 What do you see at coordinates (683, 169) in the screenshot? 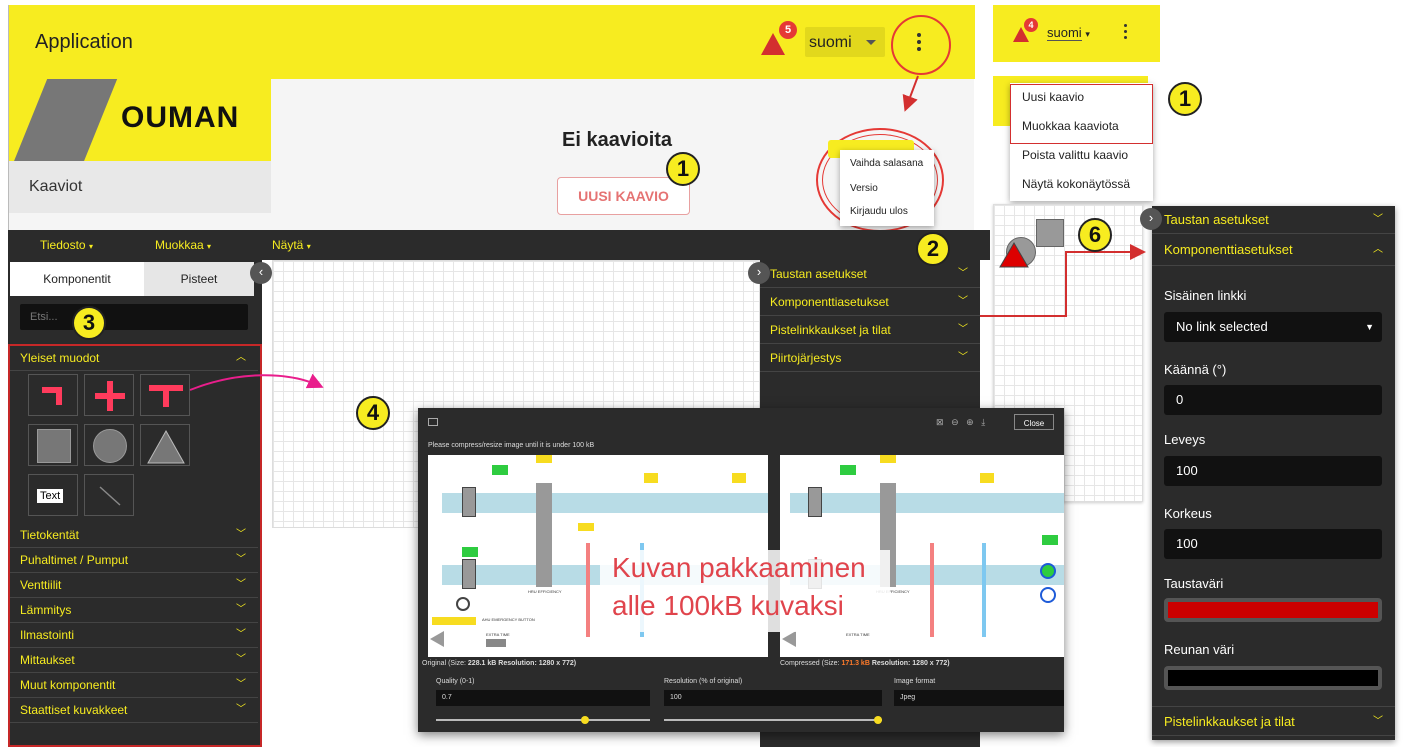
I see `callout-1-main: 1` at bounding box center [683, 169].